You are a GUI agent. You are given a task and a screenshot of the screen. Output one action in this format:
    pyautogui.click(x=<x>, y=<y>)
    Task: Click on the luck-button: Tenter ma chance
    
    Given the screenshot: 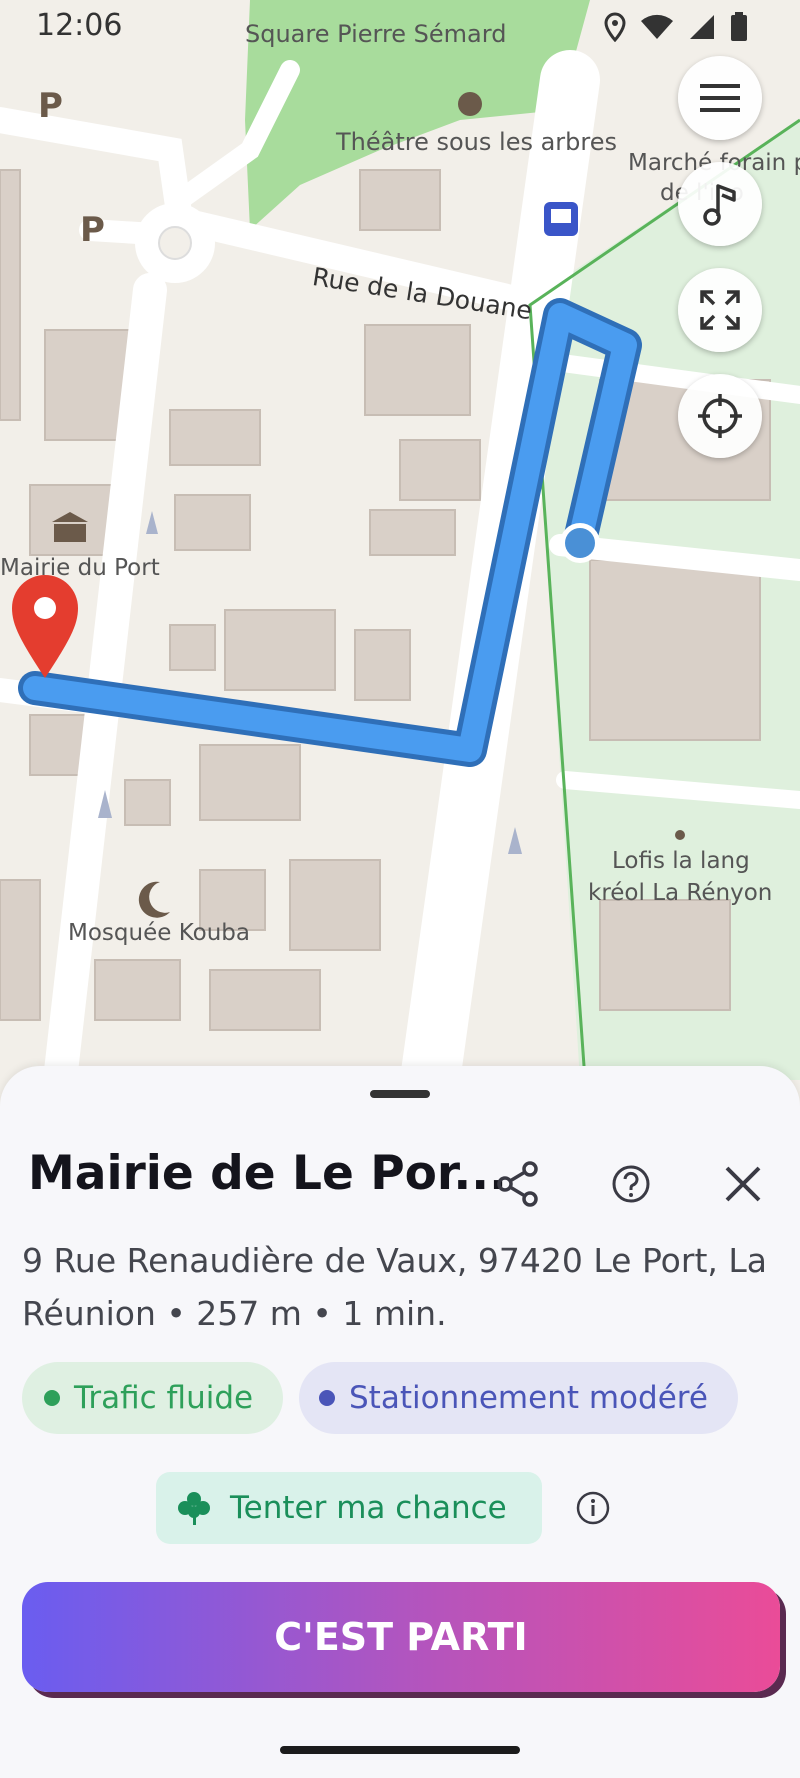 What is the action you would take?
    pyautogui.click(x=349, y=1508)
    